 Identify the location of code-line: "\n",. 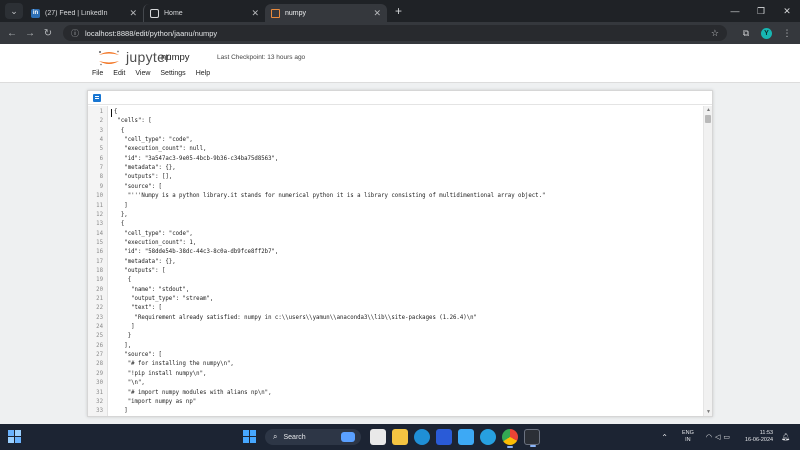
(129, 383).